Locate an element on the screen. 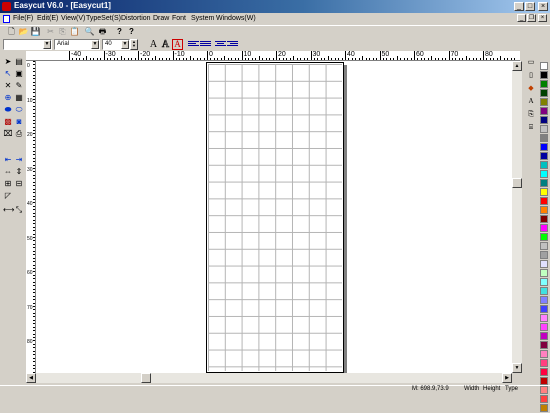 The image size is (550, 413). align-left-icon is located at coordinates (193, 44).